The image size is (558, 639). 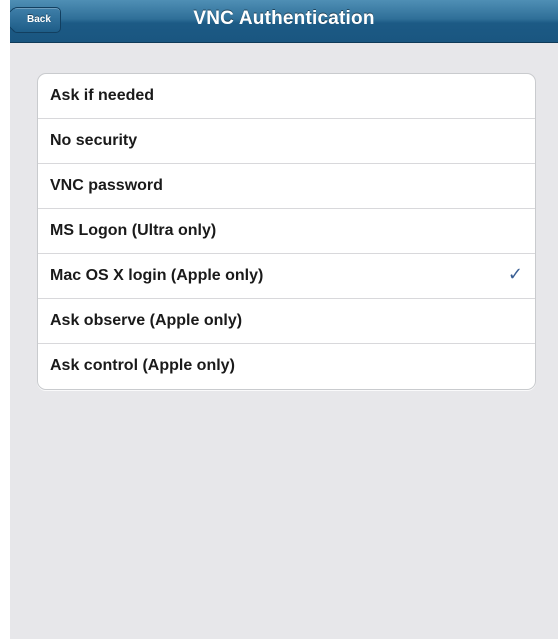 I want to click on option-label: MS Logon (Ultra only), so click(x=133, y=230).